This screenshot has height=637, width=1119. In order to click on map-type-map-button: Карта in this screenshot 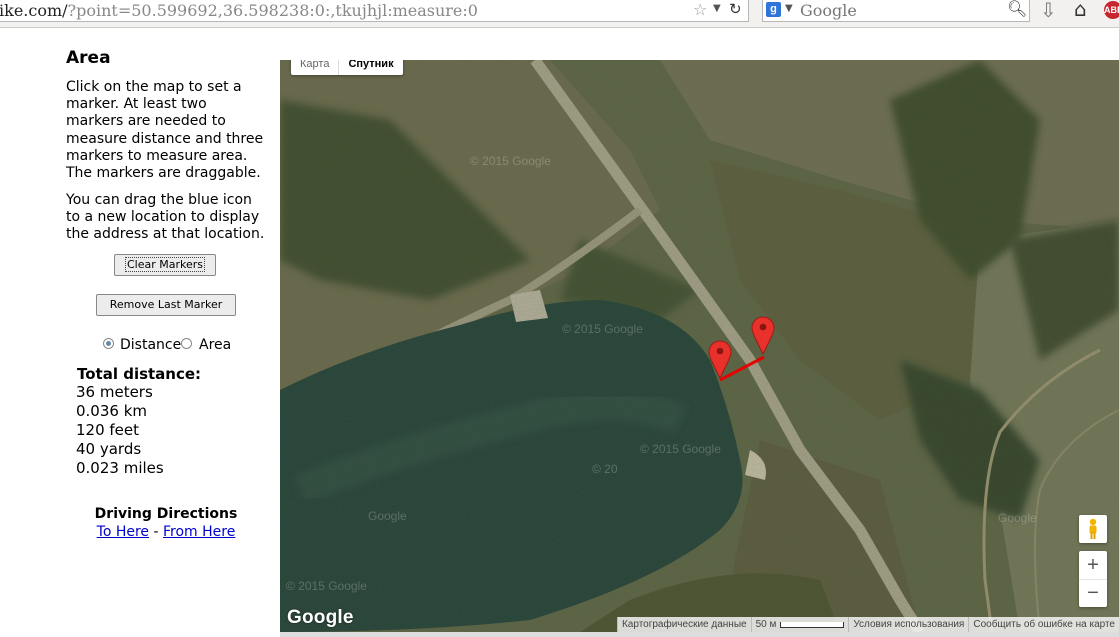, I will do `click(315, 67)`.